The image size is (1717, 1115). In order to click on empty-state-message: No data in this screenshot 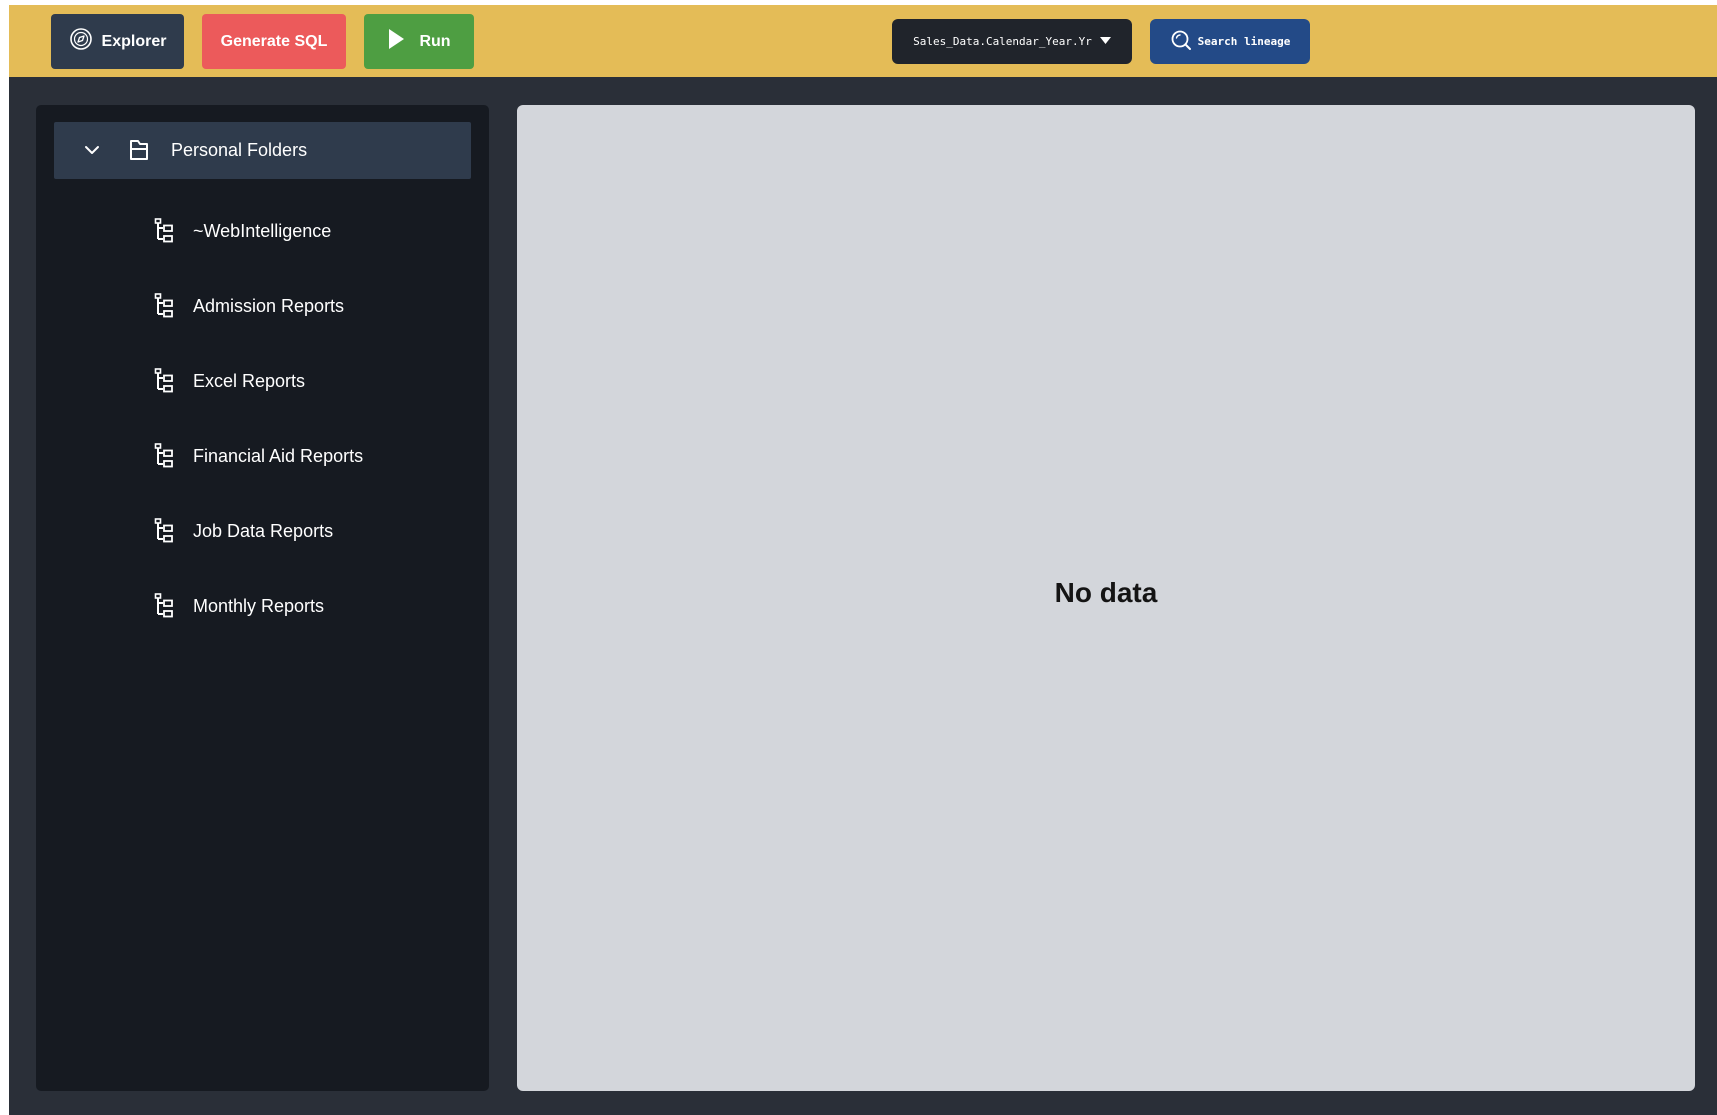, I will do `click(1106, 592)`.